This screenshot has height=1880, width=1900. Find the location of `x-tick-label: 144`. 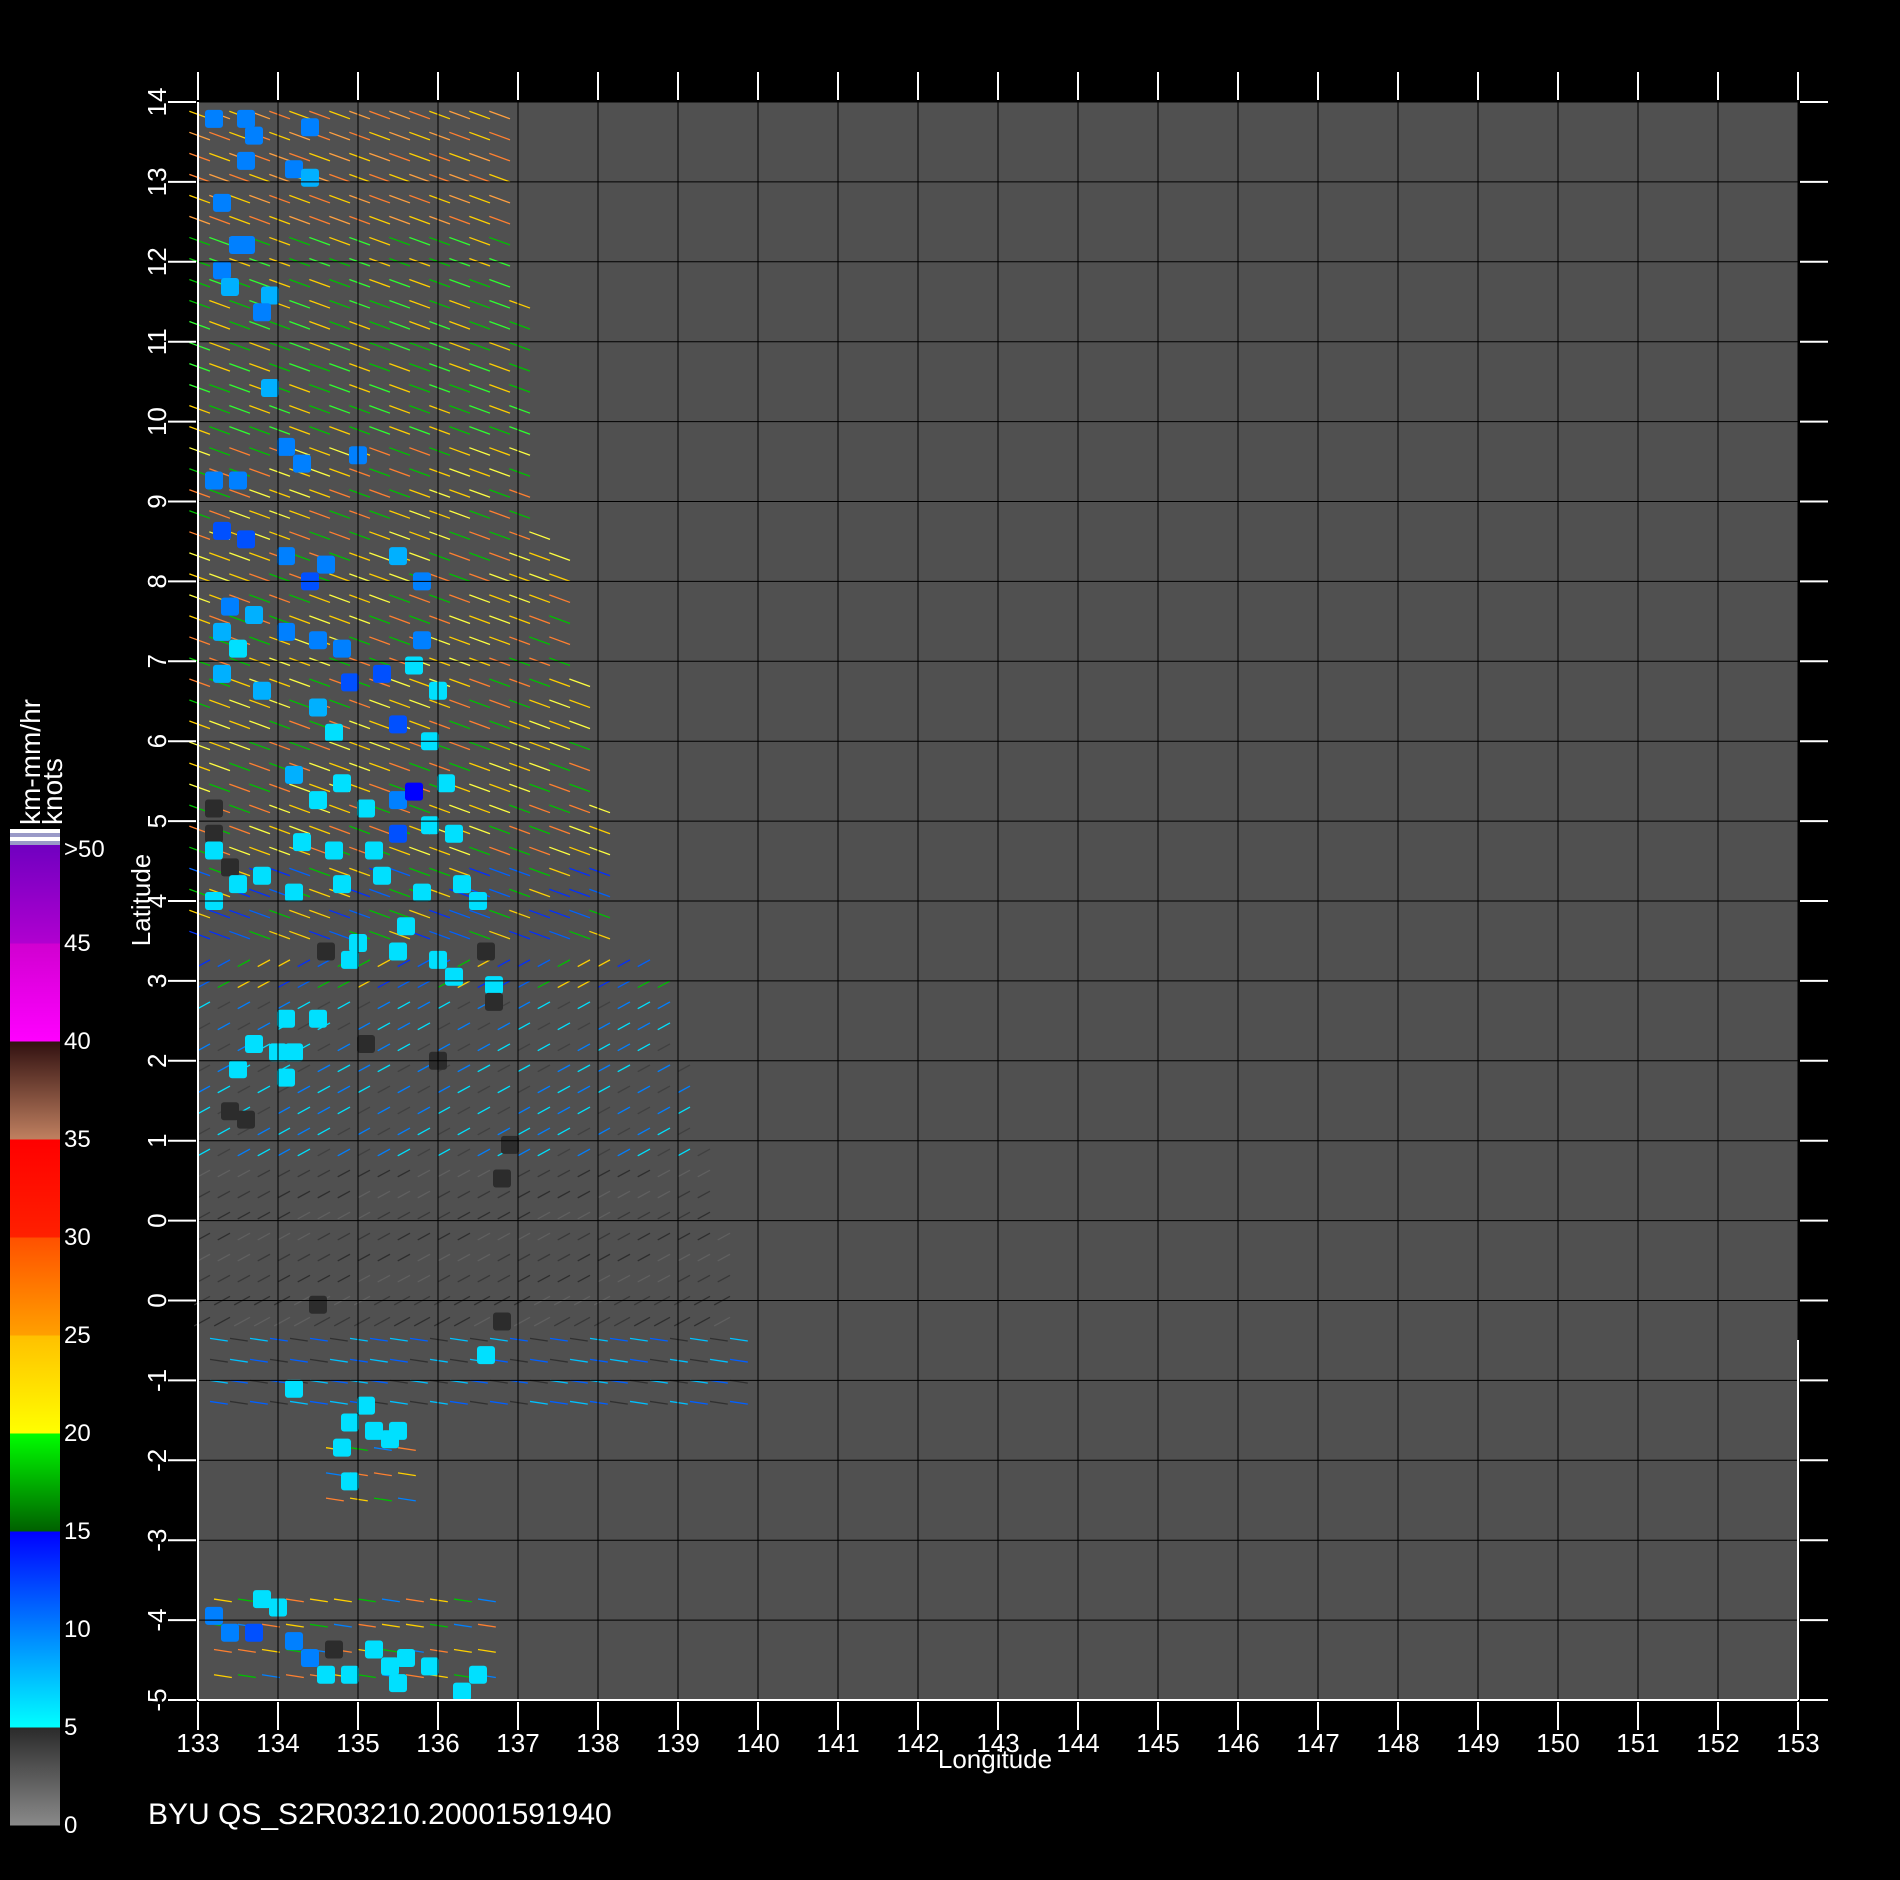

x-tick-label: 144 is located at coordinates (1077, 1743).